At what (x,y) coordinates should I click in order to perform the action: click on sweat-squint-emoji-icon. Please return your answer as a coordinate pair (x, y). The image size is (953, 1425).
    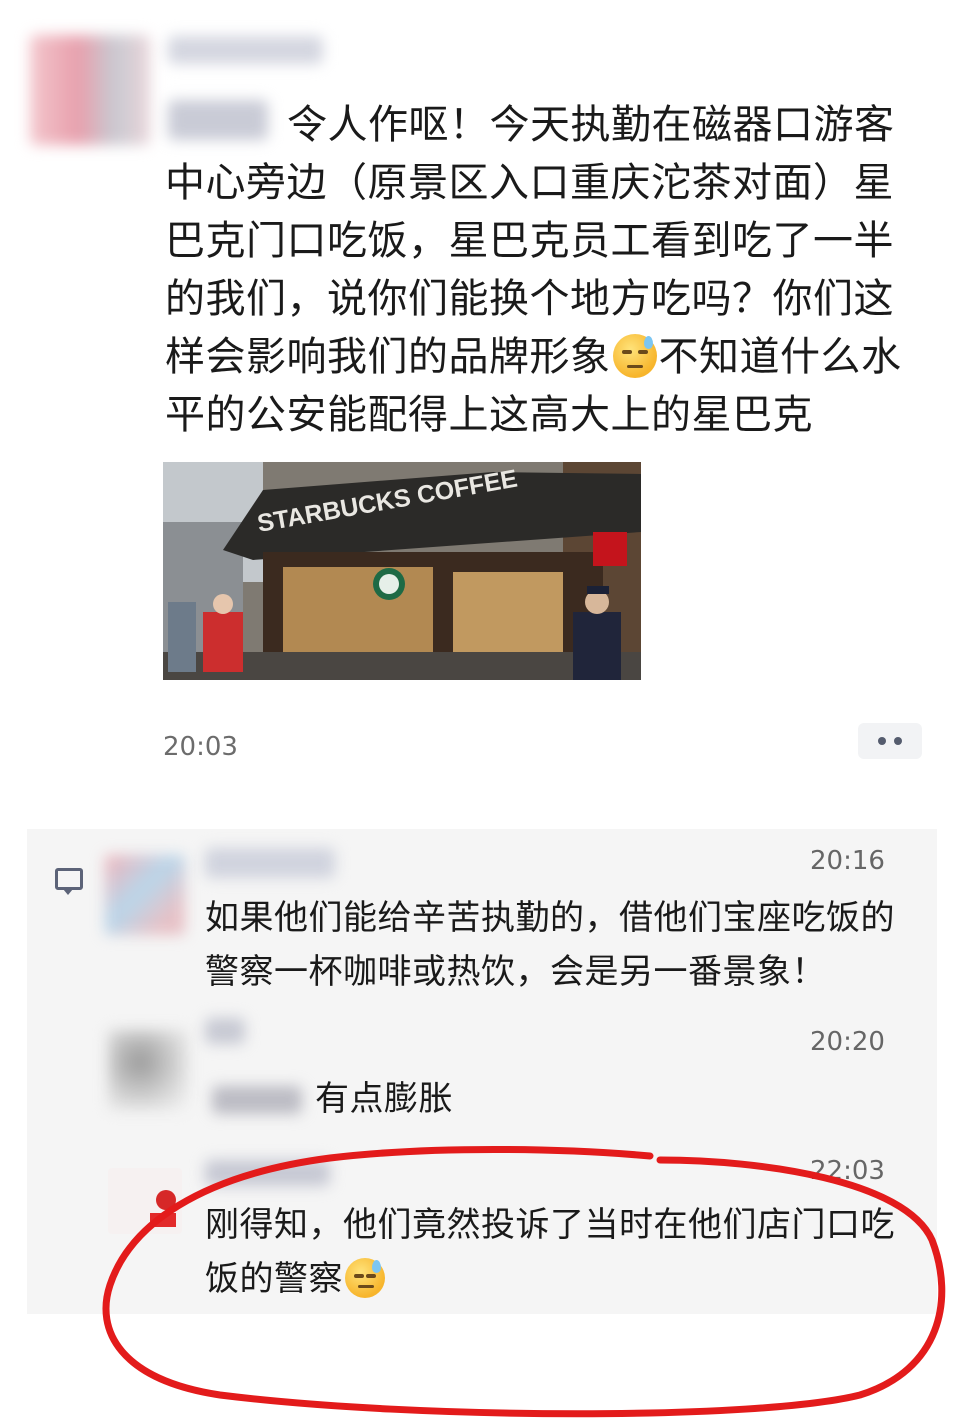
    Looking at the image, I should click on (634, 356).